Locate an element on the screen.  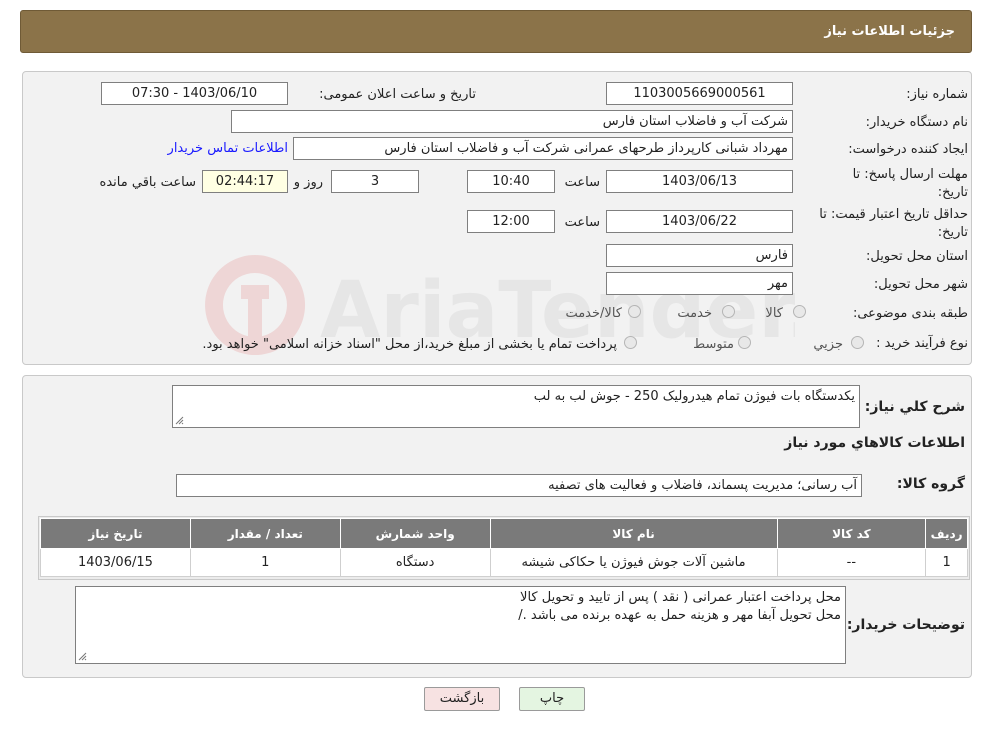
delivery-province-field: فارس is located at coordinates (699, 255).